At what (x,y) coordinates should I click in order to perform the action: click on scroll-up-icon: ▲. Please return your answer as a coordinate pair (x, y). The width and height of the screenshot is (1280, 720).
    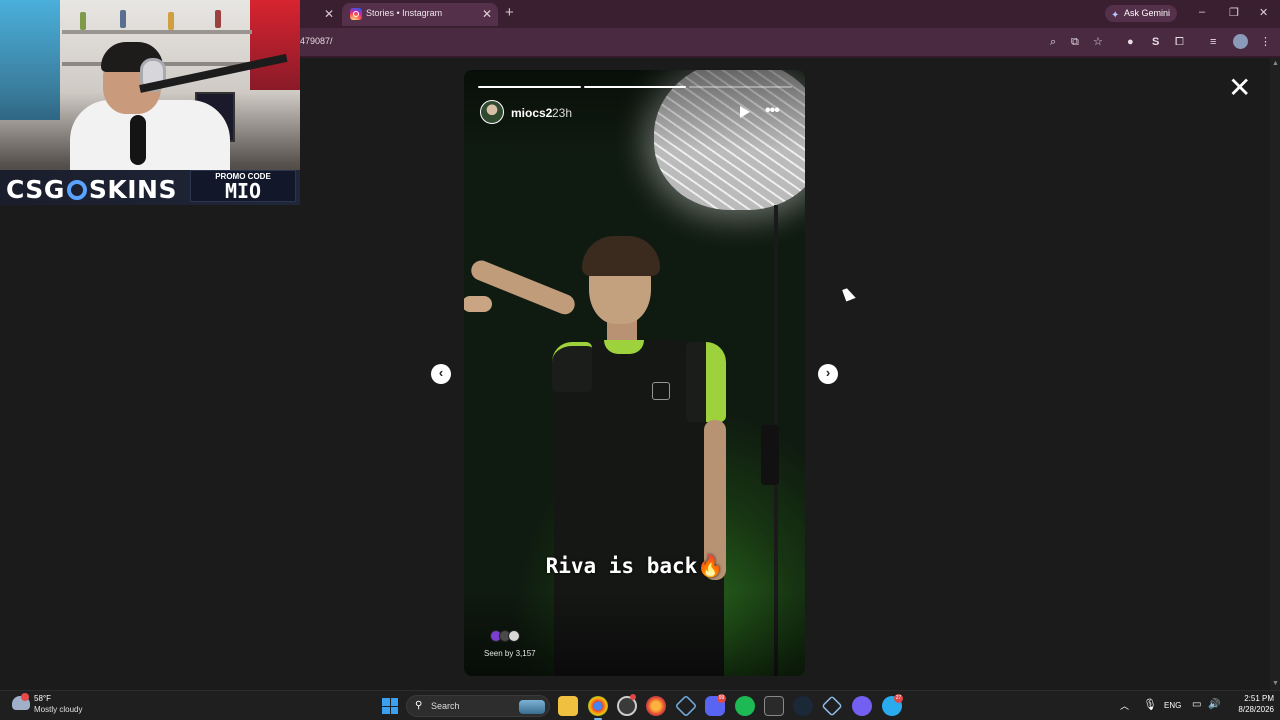
    Looking at the image, I should click on (1275, 63).